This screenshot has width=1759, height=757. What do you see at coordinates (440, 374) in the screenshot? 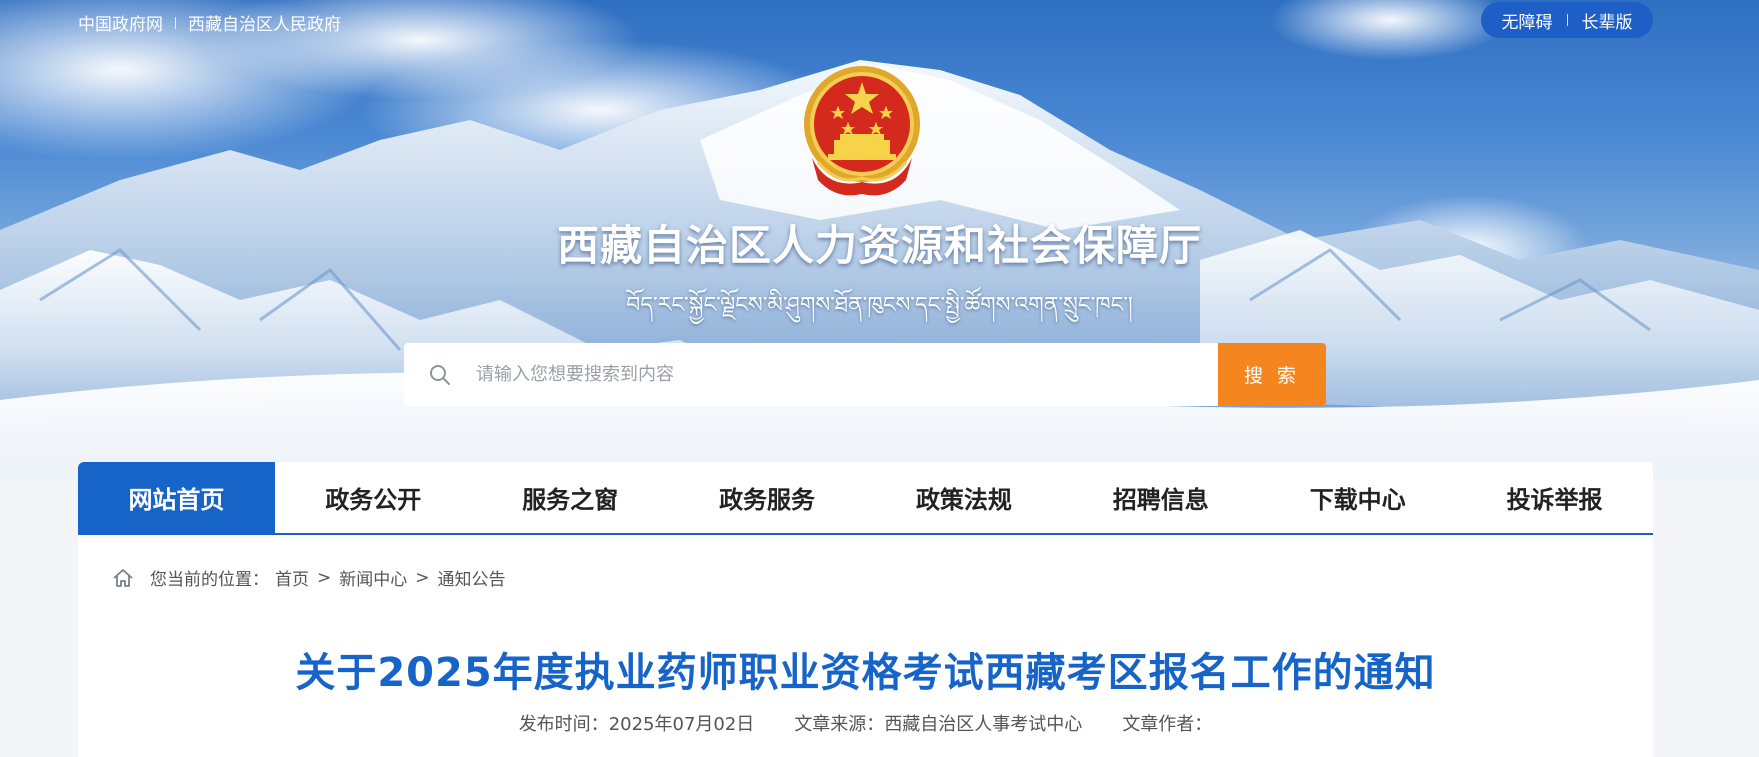
I see `search-icon` at bounding box center [440, 374].